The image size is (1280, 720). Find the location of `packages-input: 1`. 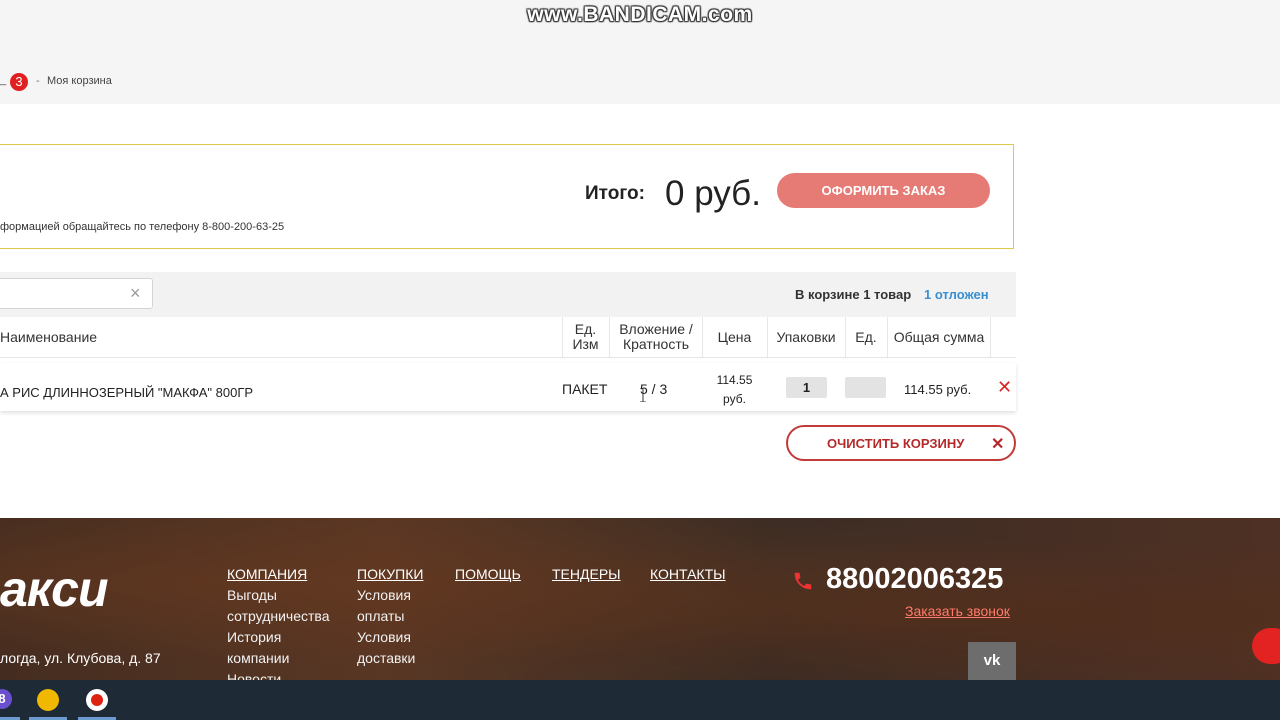

packages-input: 1 is located at coordinates (806, 387).